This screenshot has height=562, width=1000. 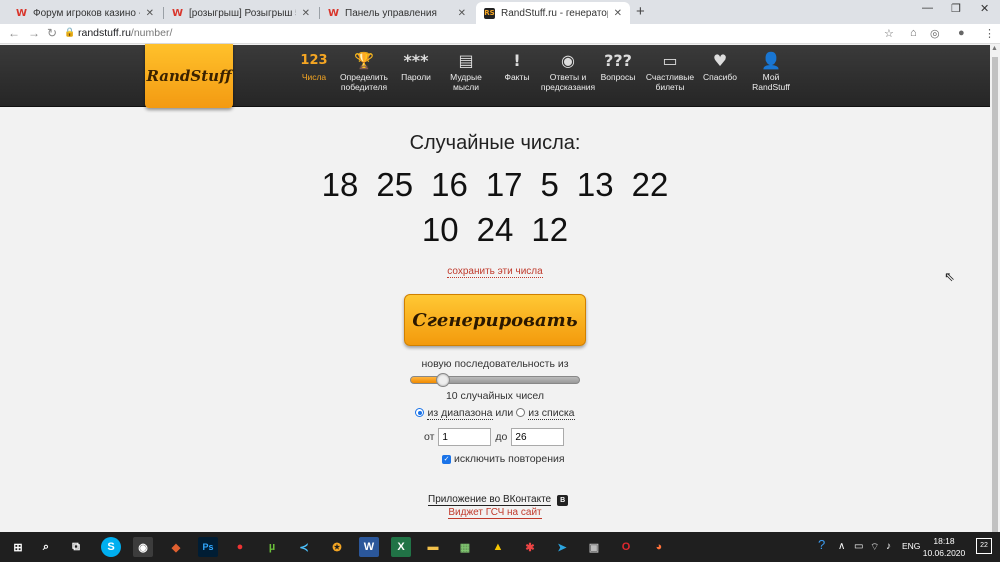 What do you see at coordinates (670, 71) in the screenshot?
I see `nav-lucky-tickets: ▭ Счастливые билеты` at bounding box center [670, 71].